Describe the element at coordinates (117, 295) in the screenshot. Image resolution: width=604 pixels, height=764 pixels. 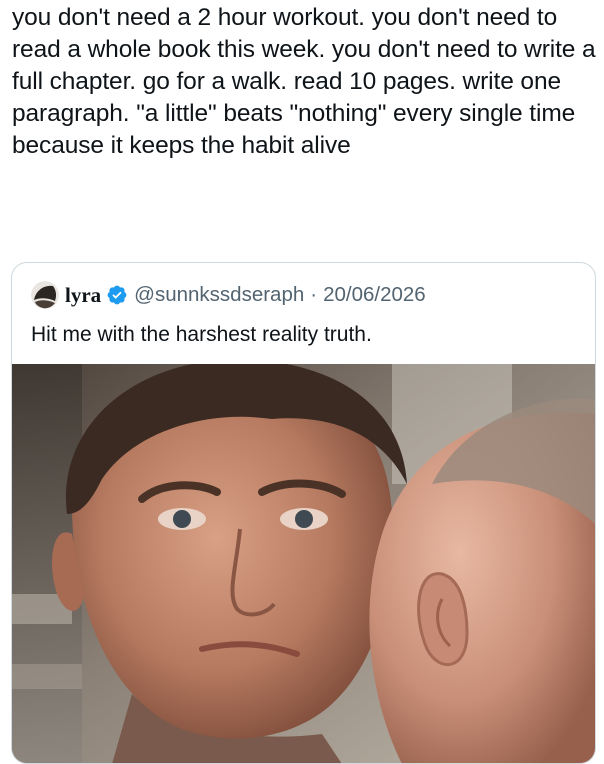
I see `verified-badge-icon` at that location.